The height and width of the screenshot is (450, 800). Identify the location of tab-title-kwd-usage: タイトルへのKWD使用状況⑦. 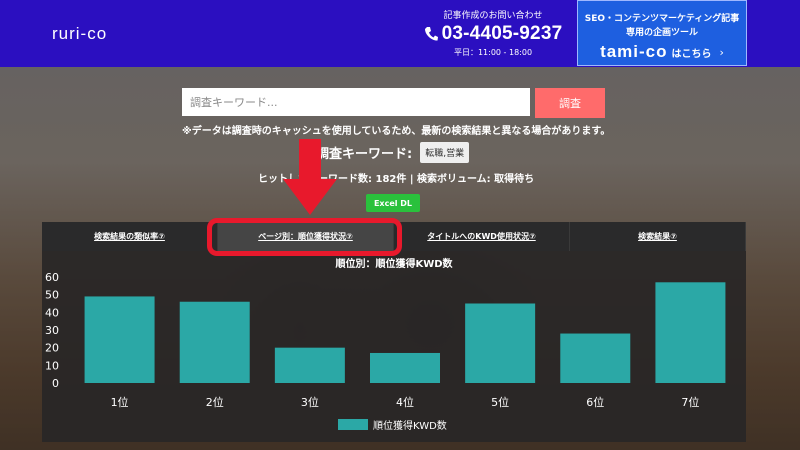
(482, 236).